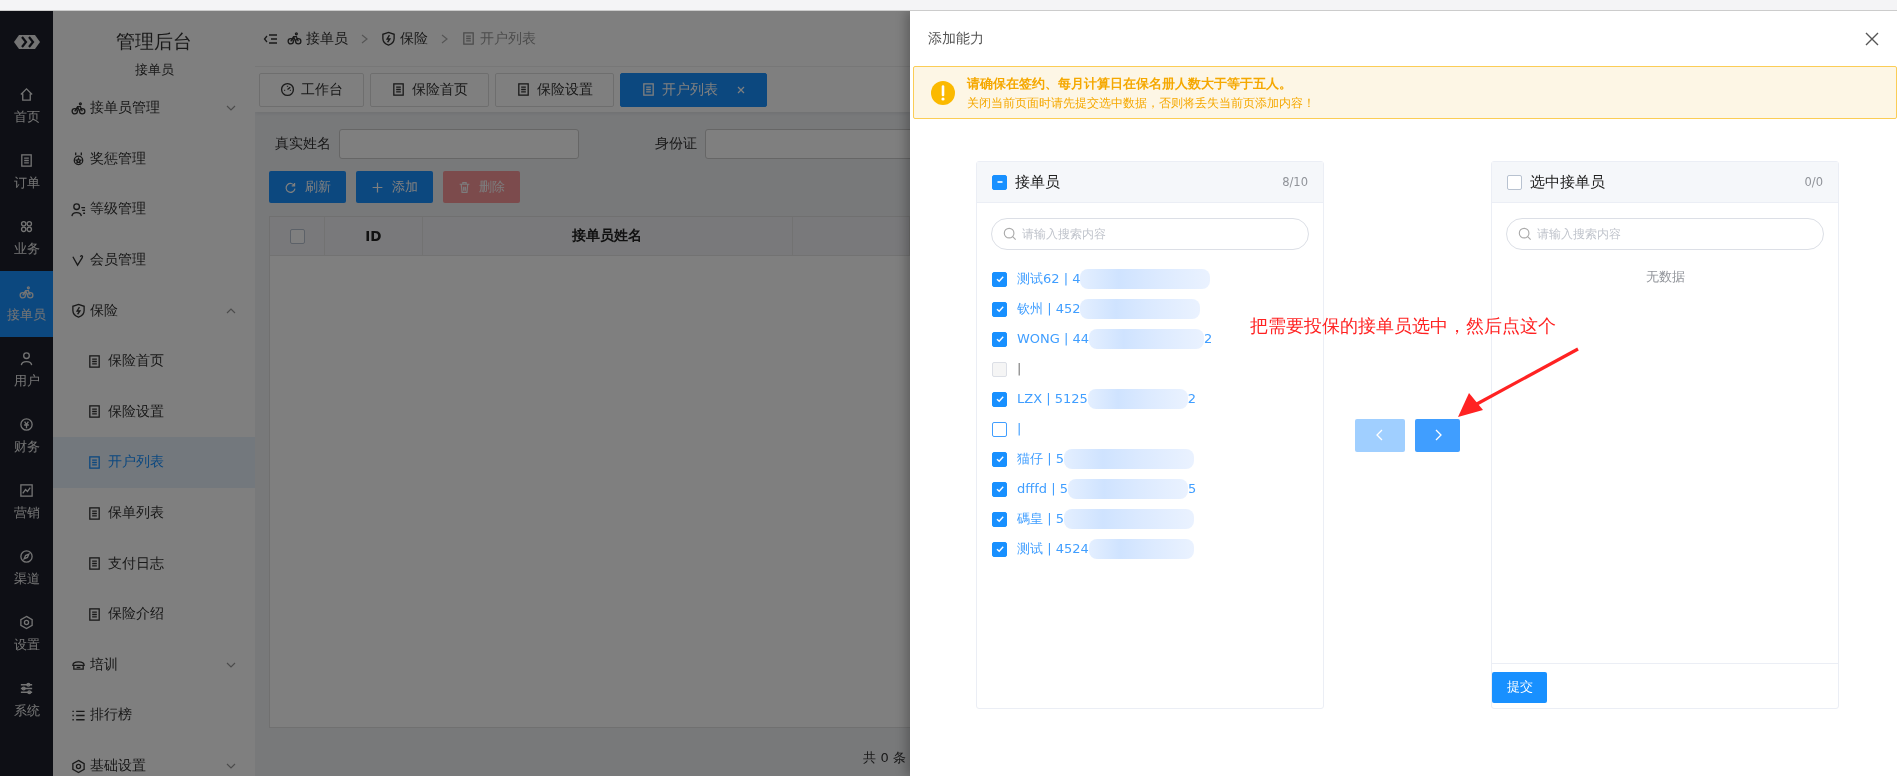 The width and height of the screenshot is (1897, 776). What do you see at coordinates (1295, 182) in the screenshot?
I see `selection-count: 8/10` at bounding box center [1295, 182].